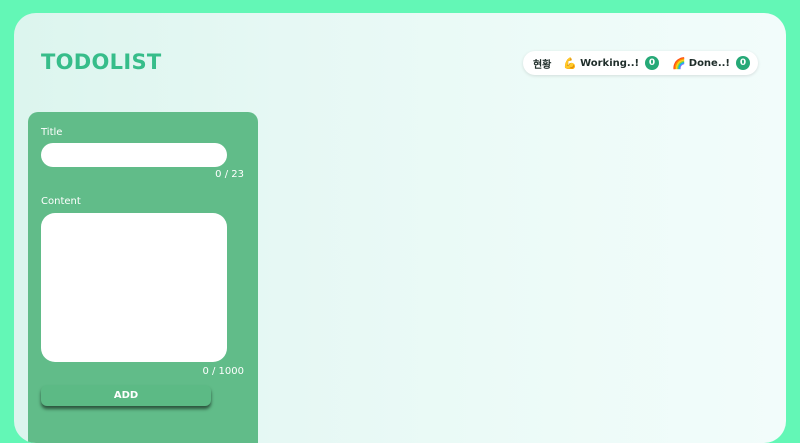 The width and height of the screenshot is (800, 443). Describe the element at coordinates (652, 63) in the screenshot. I see `working-count-badge: 0` at that location.